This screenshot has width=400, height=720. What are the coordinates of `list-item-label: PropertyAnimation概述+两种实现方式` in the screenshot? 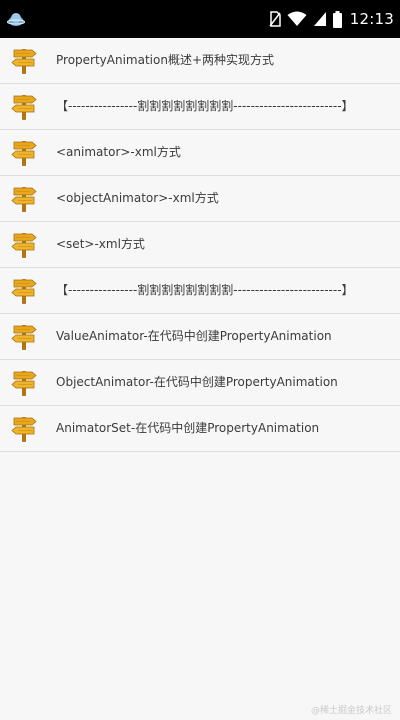 It's located at (165, 60).